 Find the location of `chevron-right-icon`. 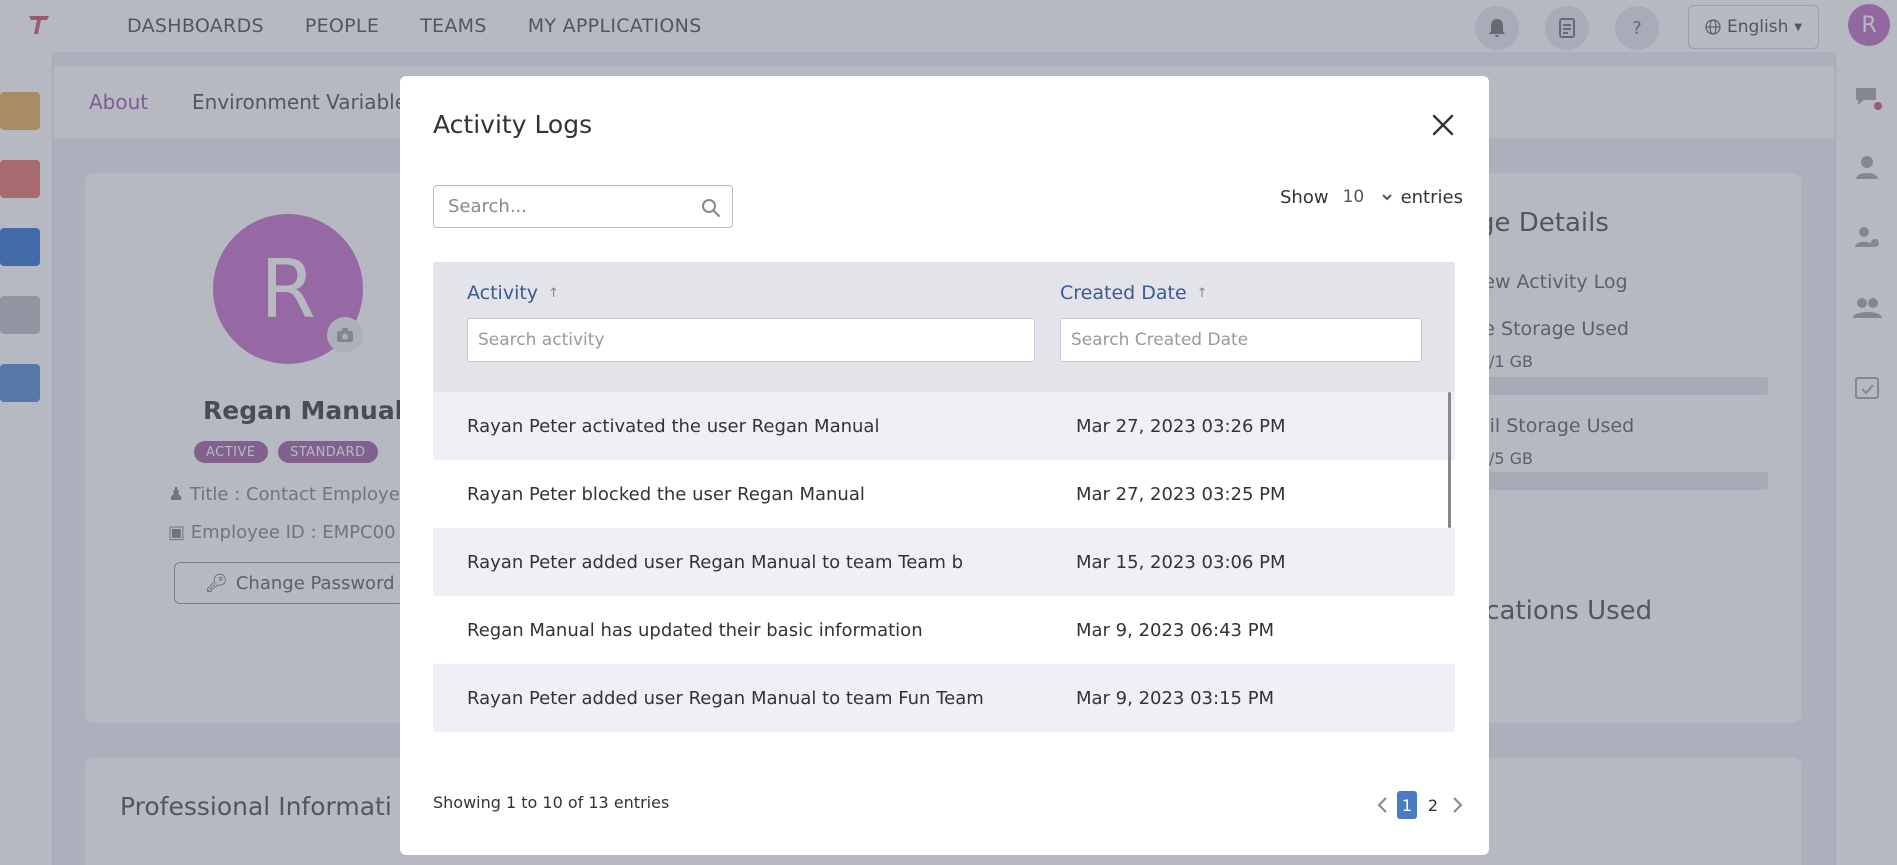

chevron-right-icon is located at coordinates (1457, 805).